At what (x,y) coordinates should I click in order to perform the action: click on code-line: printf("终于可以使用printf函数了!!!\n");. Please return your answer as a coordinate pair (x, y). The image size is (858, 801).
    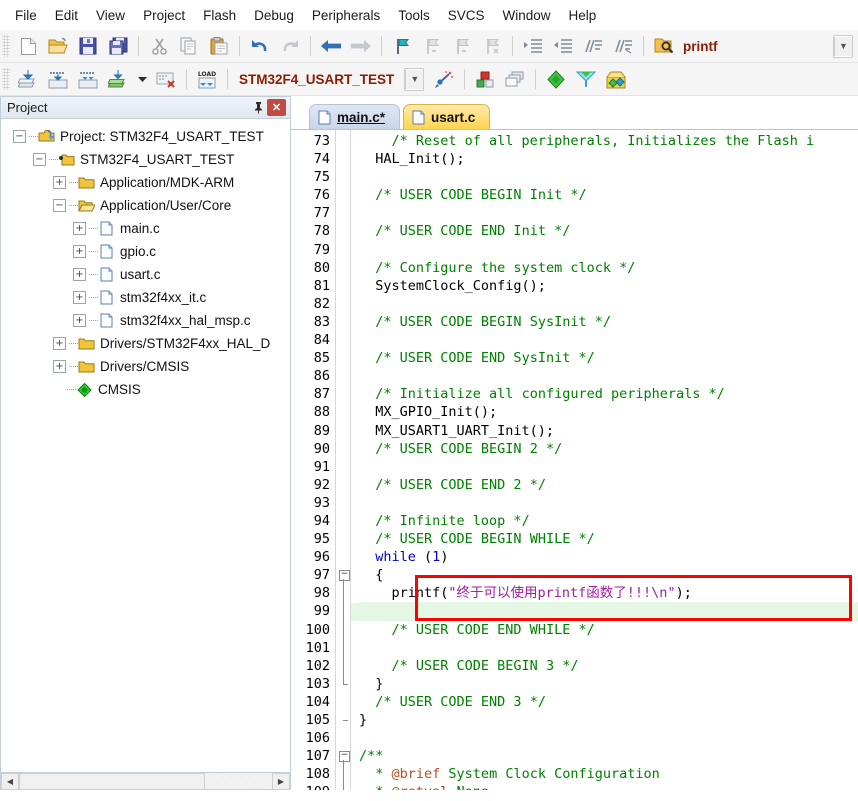
    Looking at the image, I should click on (608, 593).